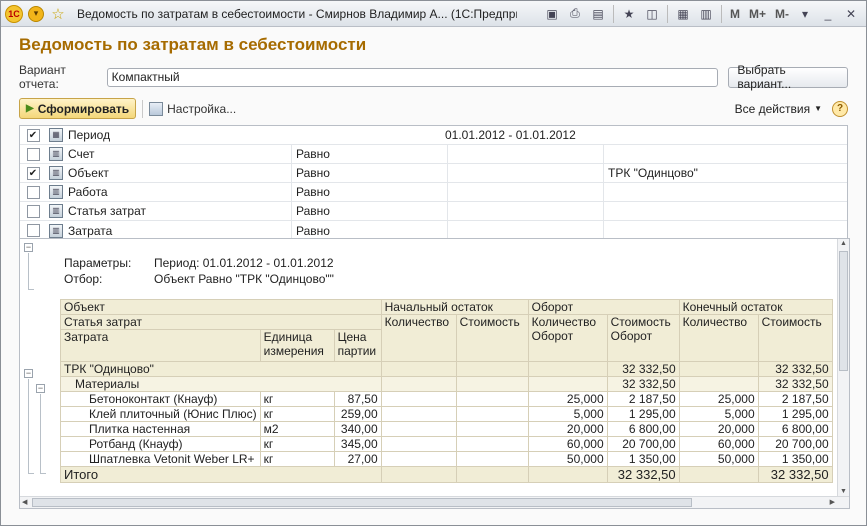  I want to click on print-icon: ⎙, so click(575, 14).